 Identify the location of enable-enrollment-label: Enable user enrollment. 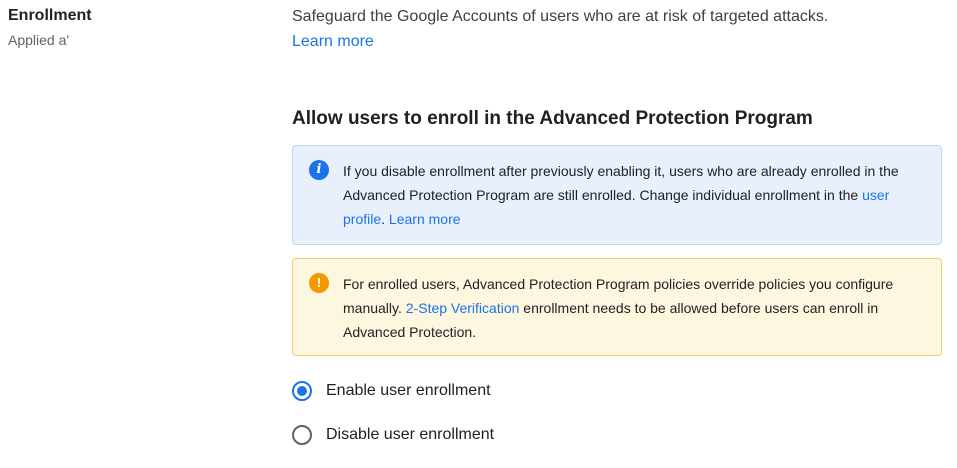
(408, 391).